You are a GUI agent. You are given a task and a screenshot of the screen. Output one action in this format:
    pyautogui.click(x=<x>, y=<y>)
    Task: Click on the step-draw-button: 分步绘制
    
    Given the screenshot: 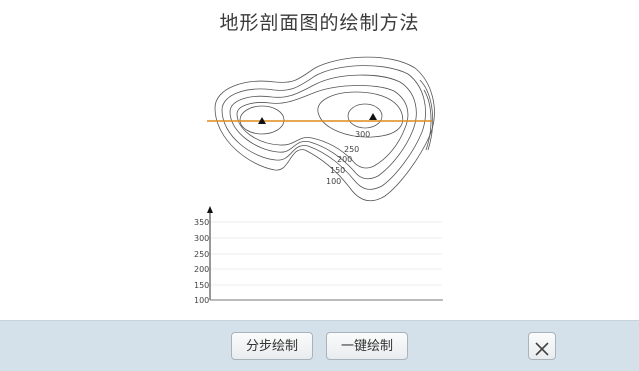 What is the action you would take?
    pyautogui.click(x=272, y=346)
    